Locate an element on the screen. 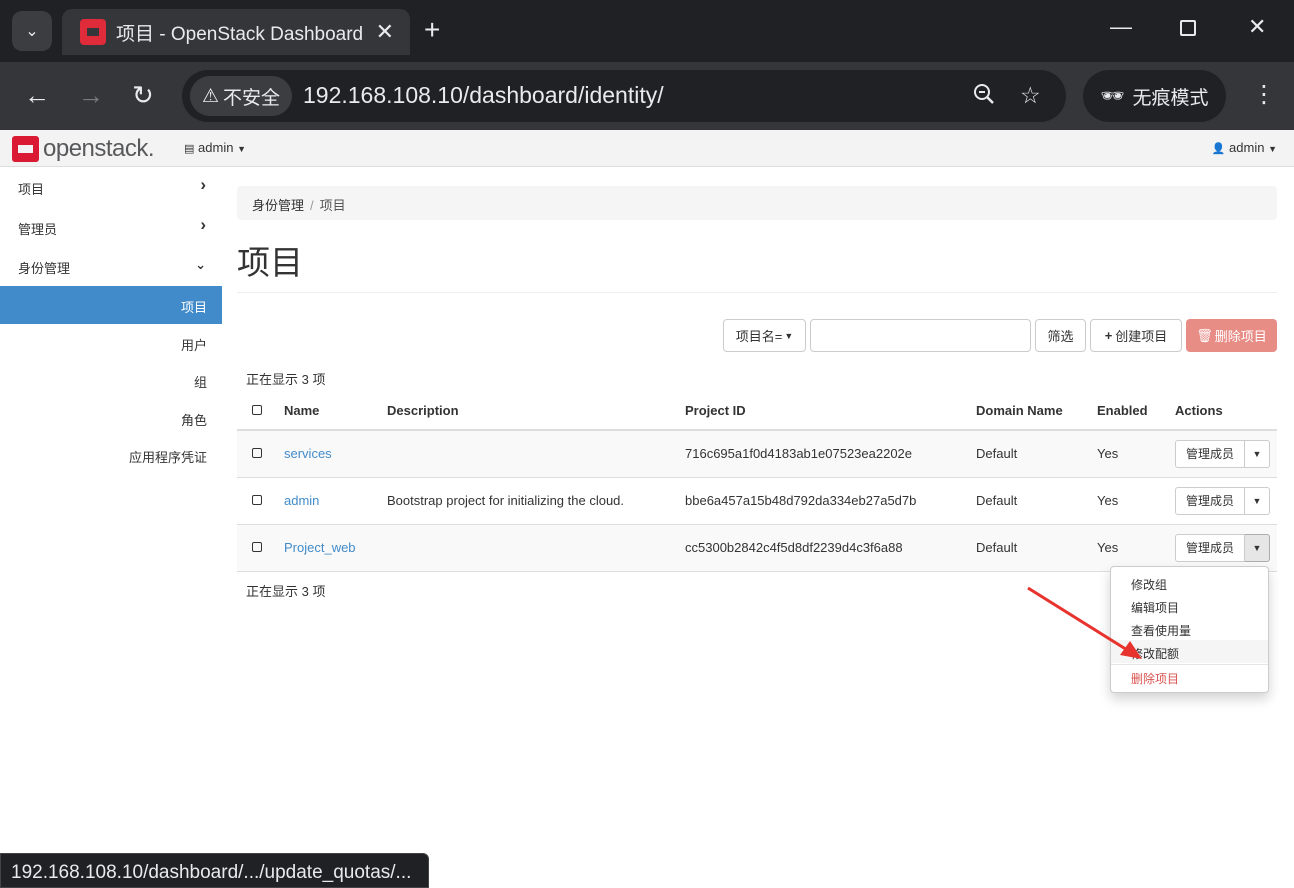  incognito-indicator: 🕶 无痕模式 is located at coordinates (1154, 96).